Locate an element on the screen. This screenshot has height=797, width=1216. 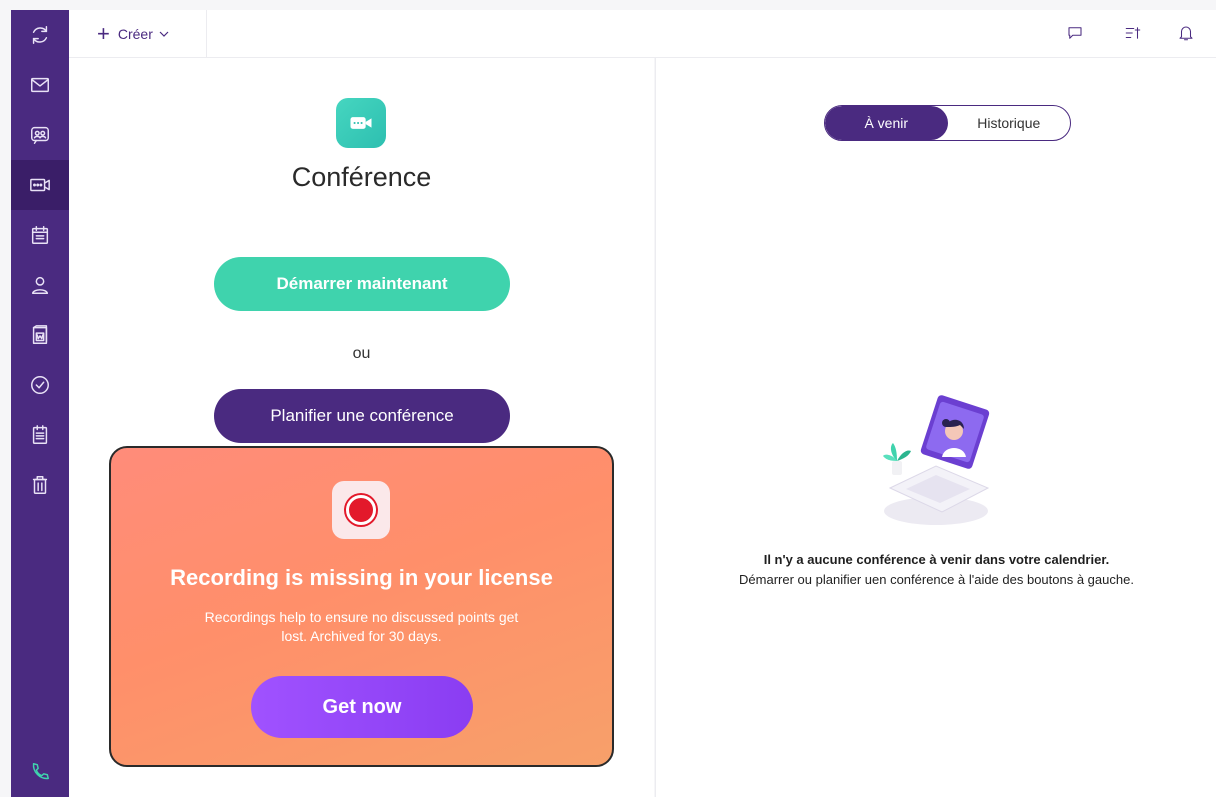
sync-button is located at coordinates (40, 35).